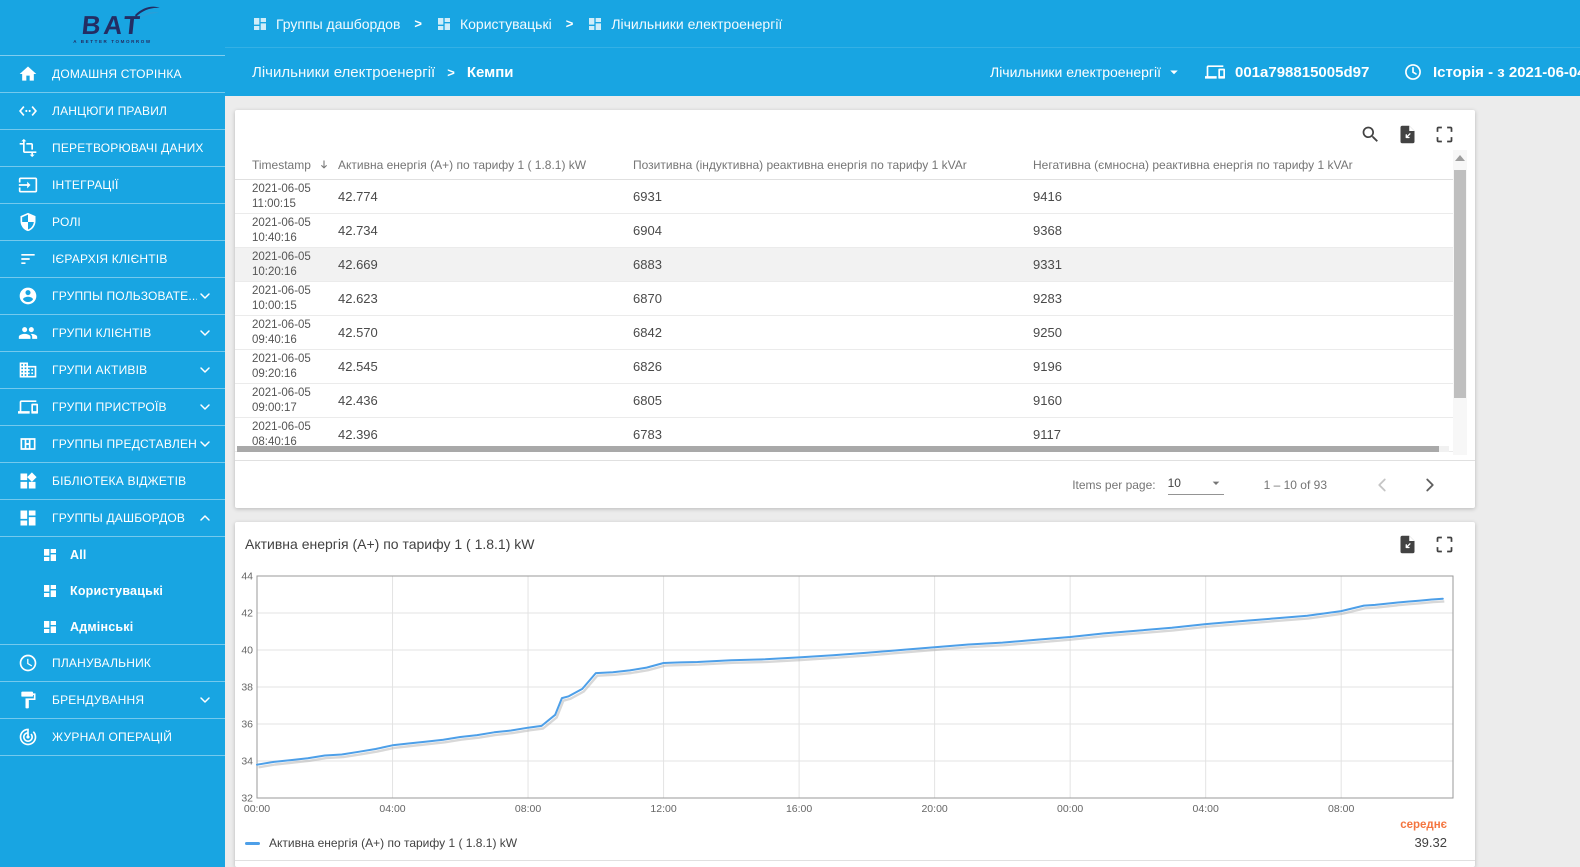  I want to click on sidebar-item-dashboard-groups: ГРУППЫ ДАШБОРДОВ, so click(112, 518).